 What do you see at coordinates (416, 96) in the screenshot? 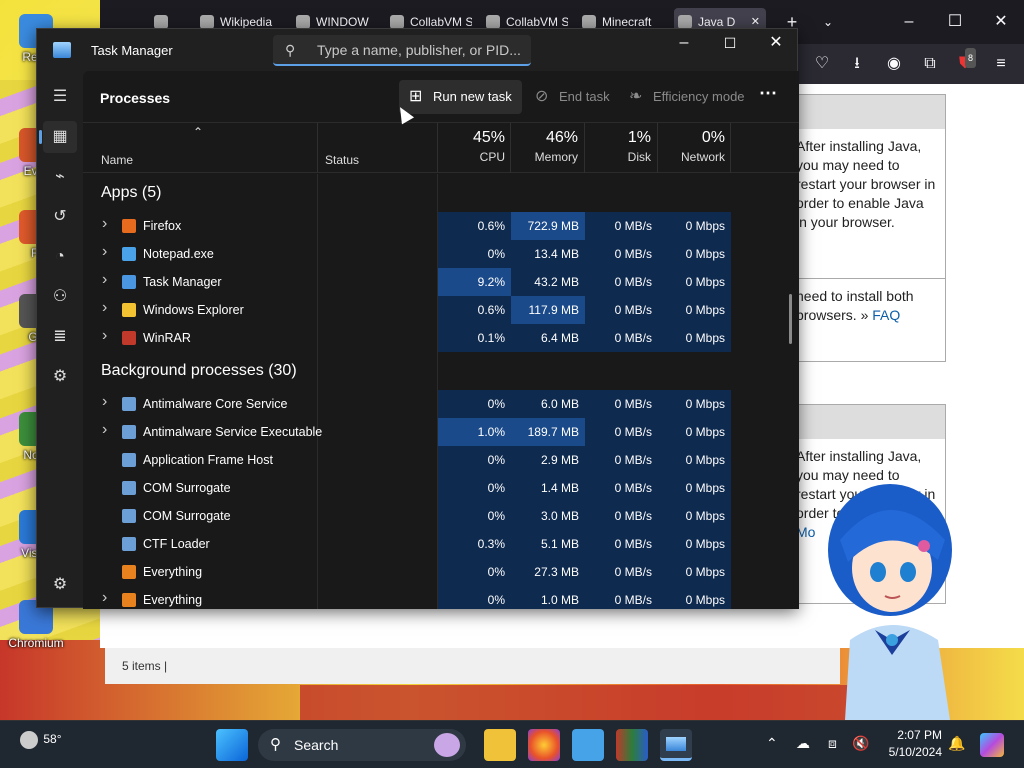
I see `run-task-icon: ⊞` at bounding box center [416, 96].